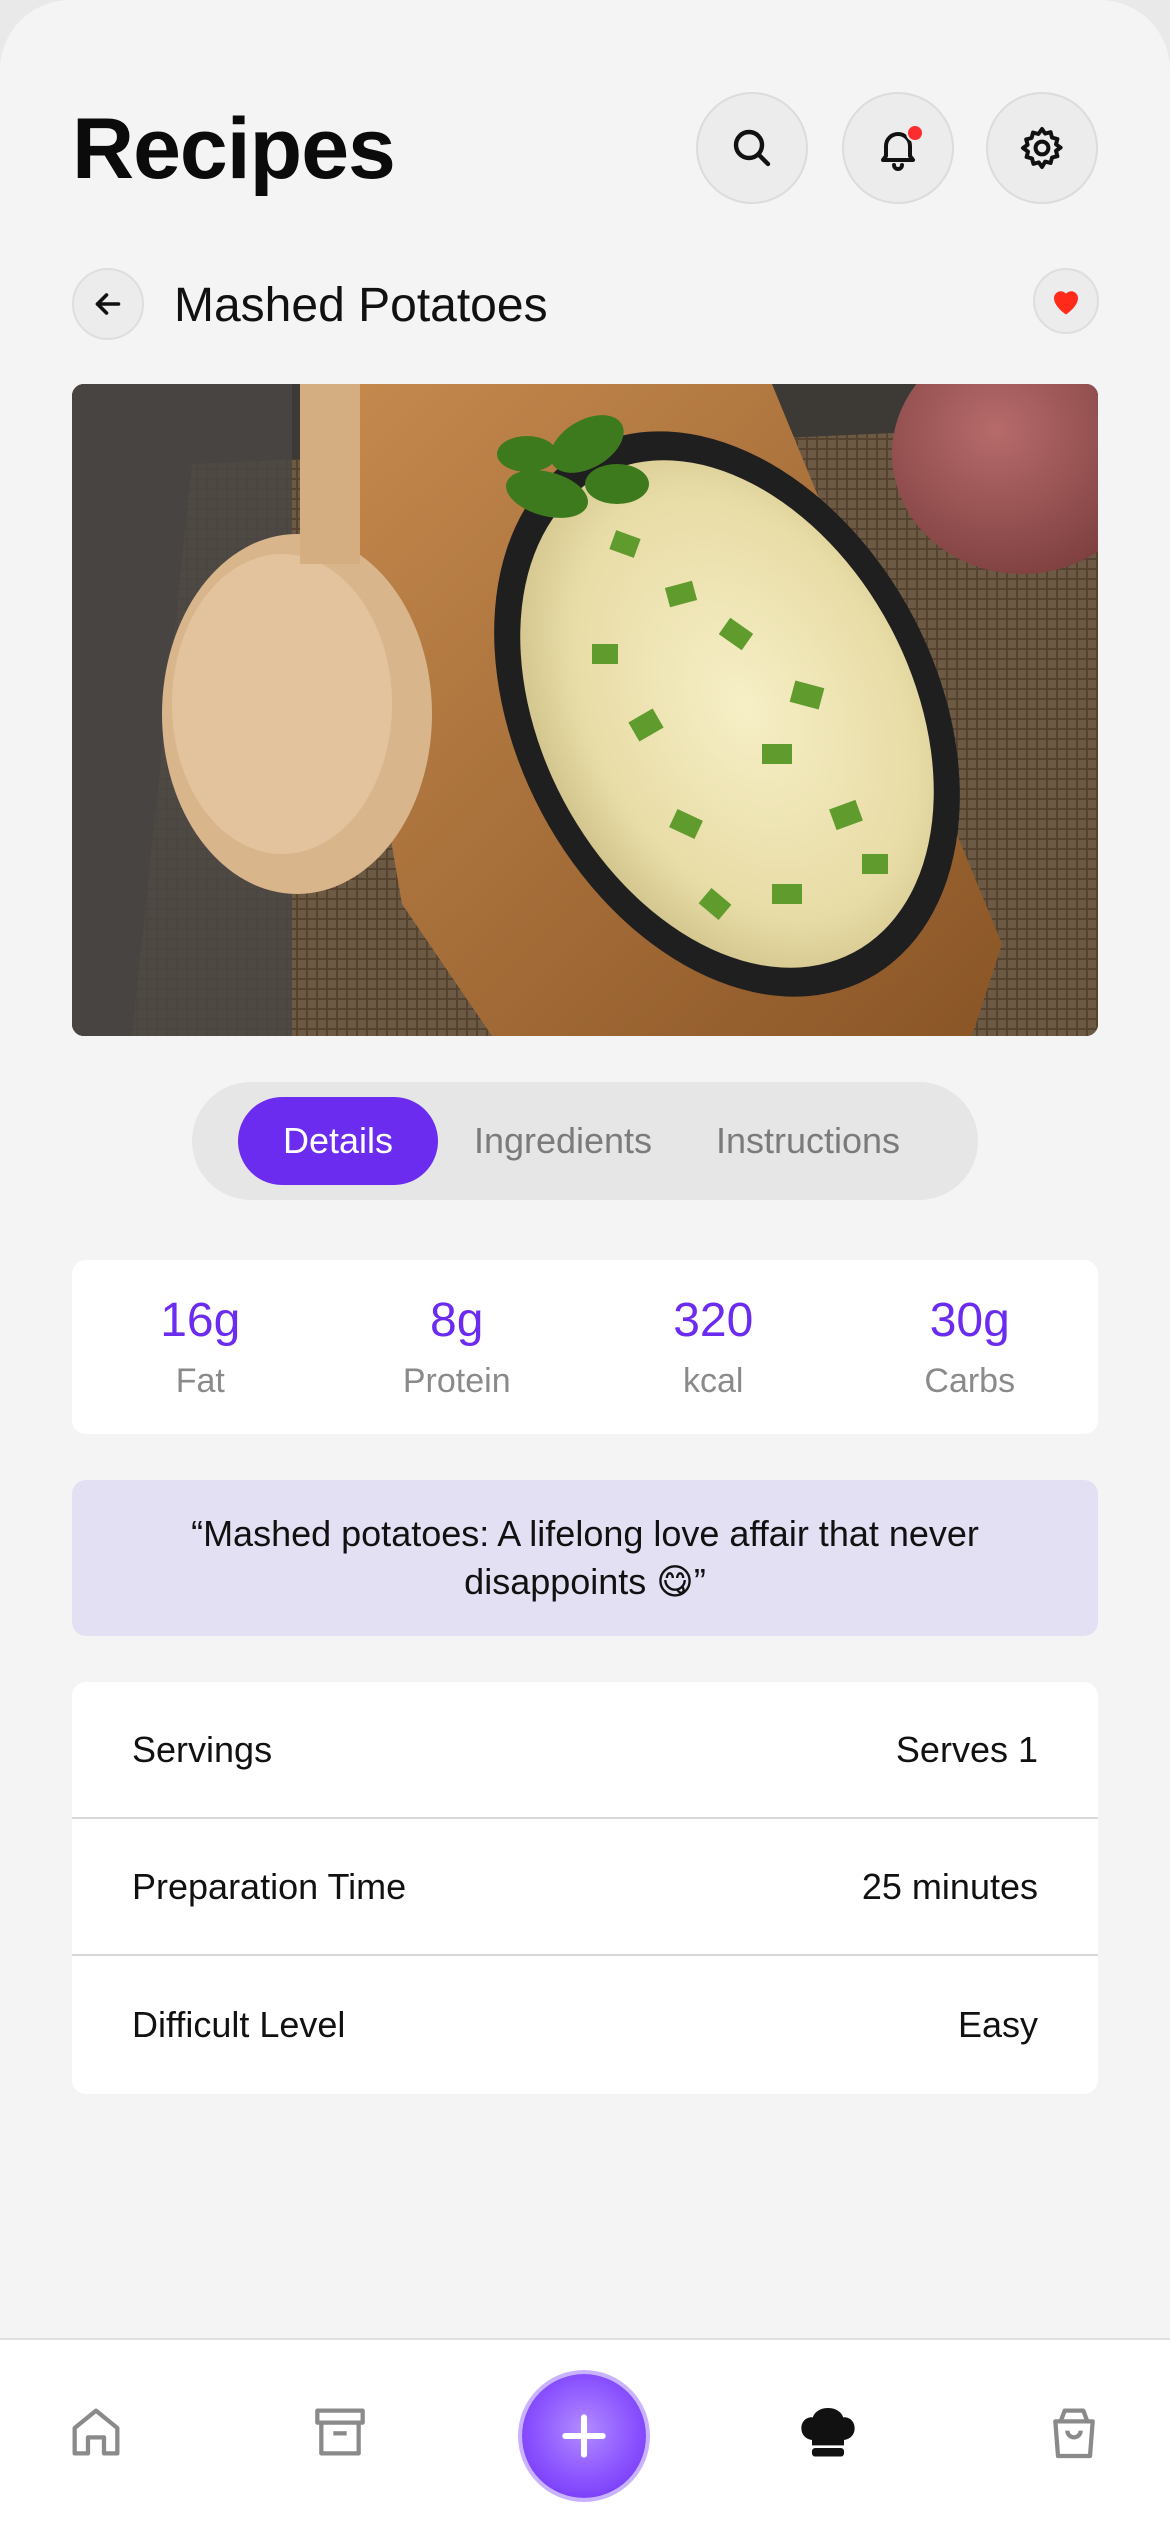 The width and height of the screenshot is (1170, 2532). I want to click on nutrition-protein: 8g Protein, so click(457, 1347).